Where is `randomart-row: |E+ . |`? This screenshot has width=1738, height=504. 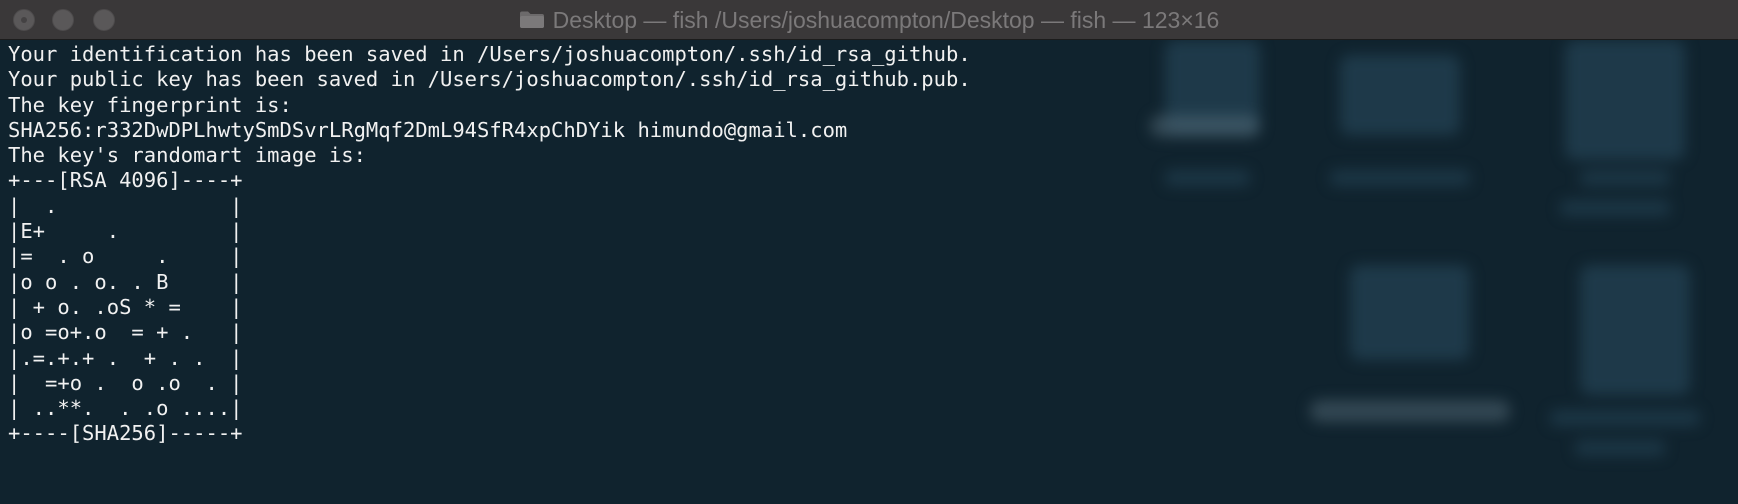
randomart-row: |E+ . | is located at coordinates (125, 231).